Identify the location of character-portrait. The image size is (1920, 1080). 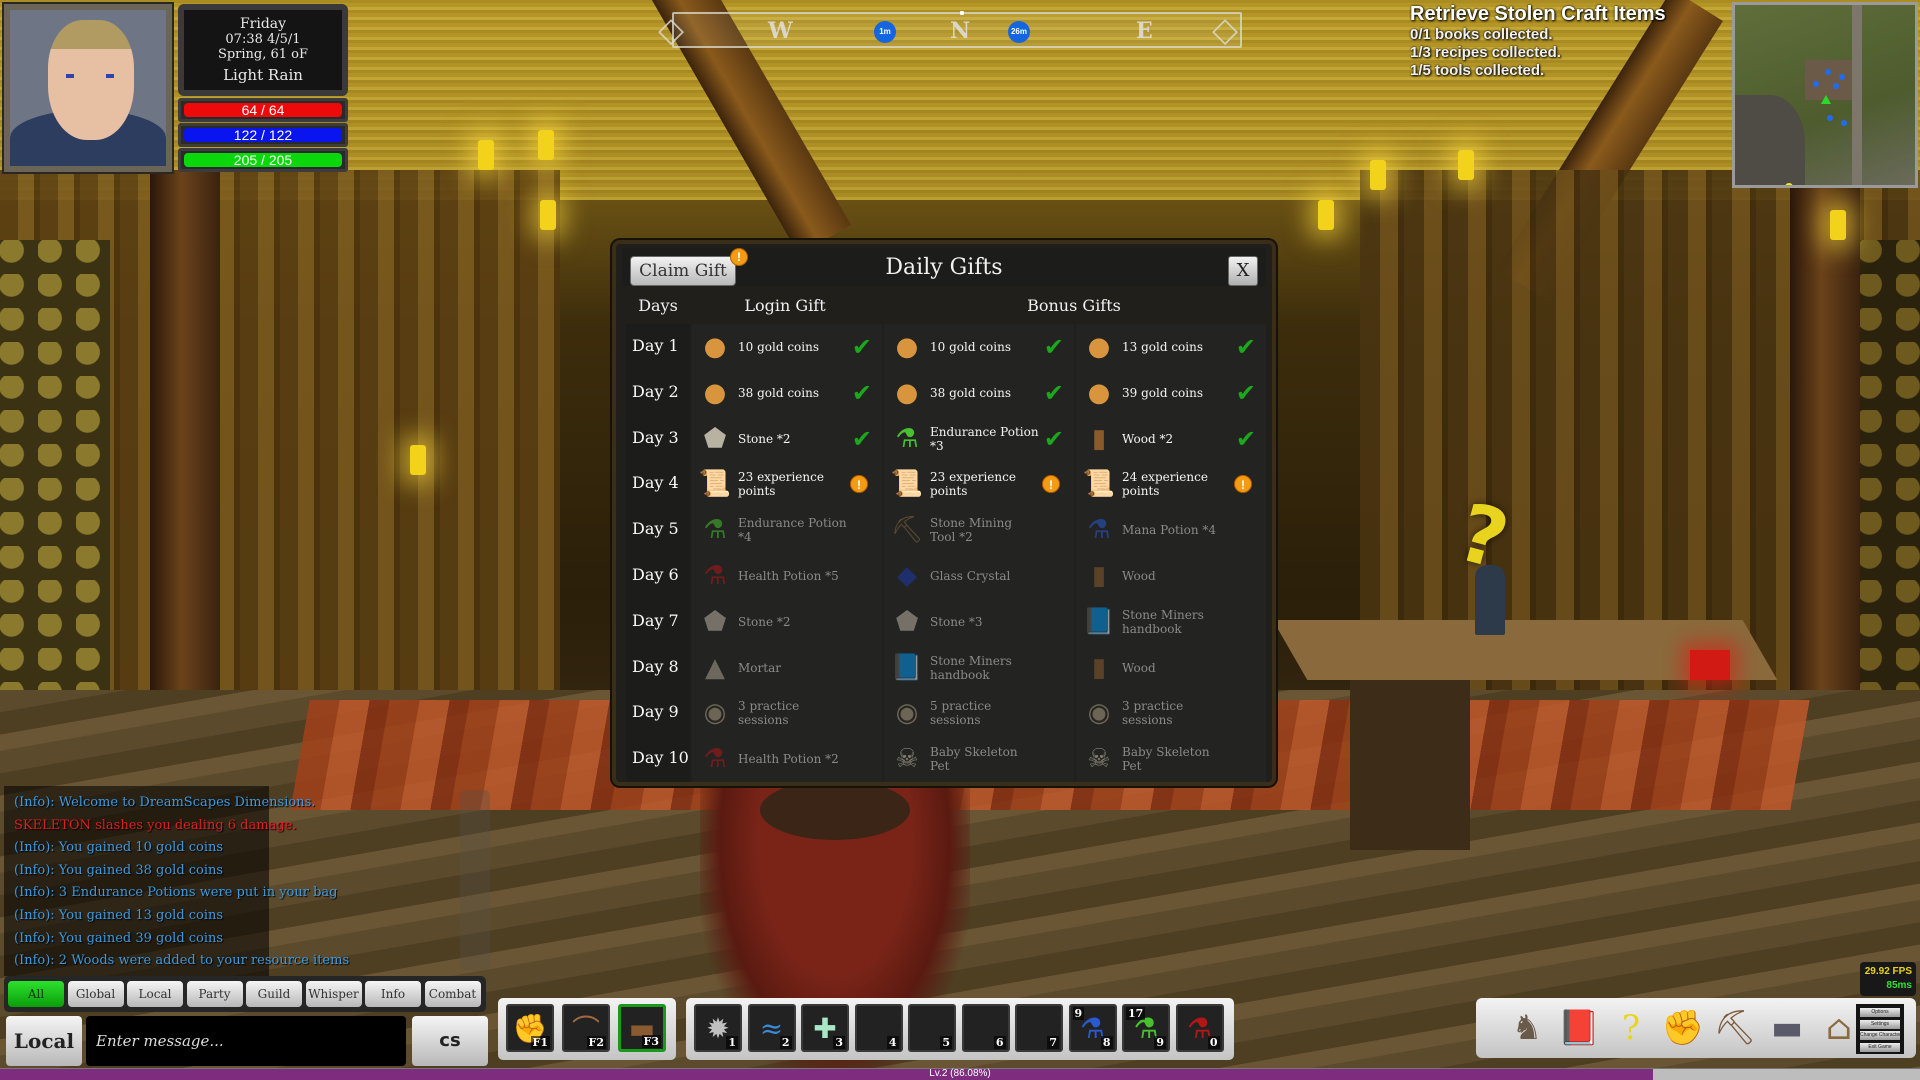
(88, 88).